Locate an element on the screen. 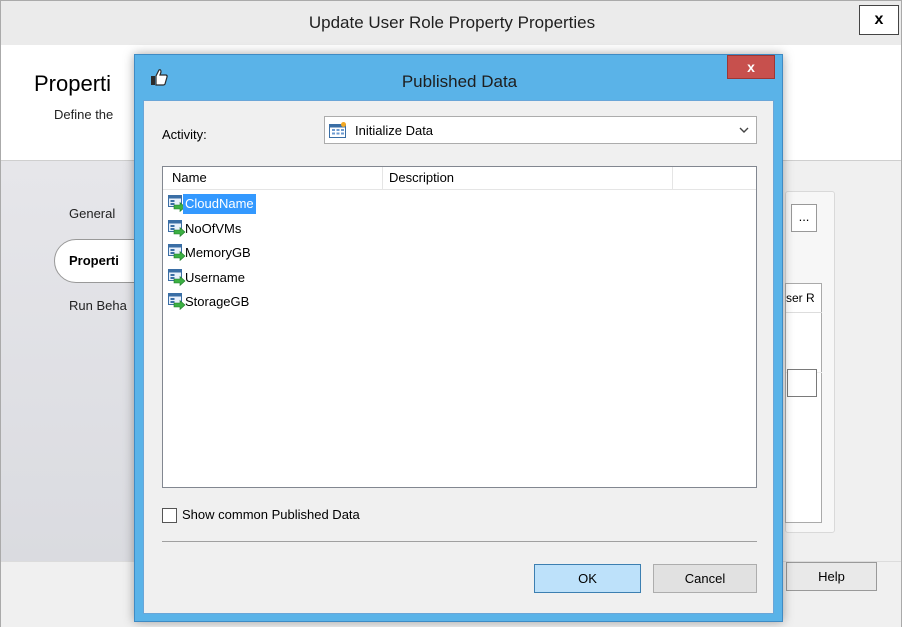 The image size is (902, 627). show-common-checkbox is located at coordinates (169, 515).